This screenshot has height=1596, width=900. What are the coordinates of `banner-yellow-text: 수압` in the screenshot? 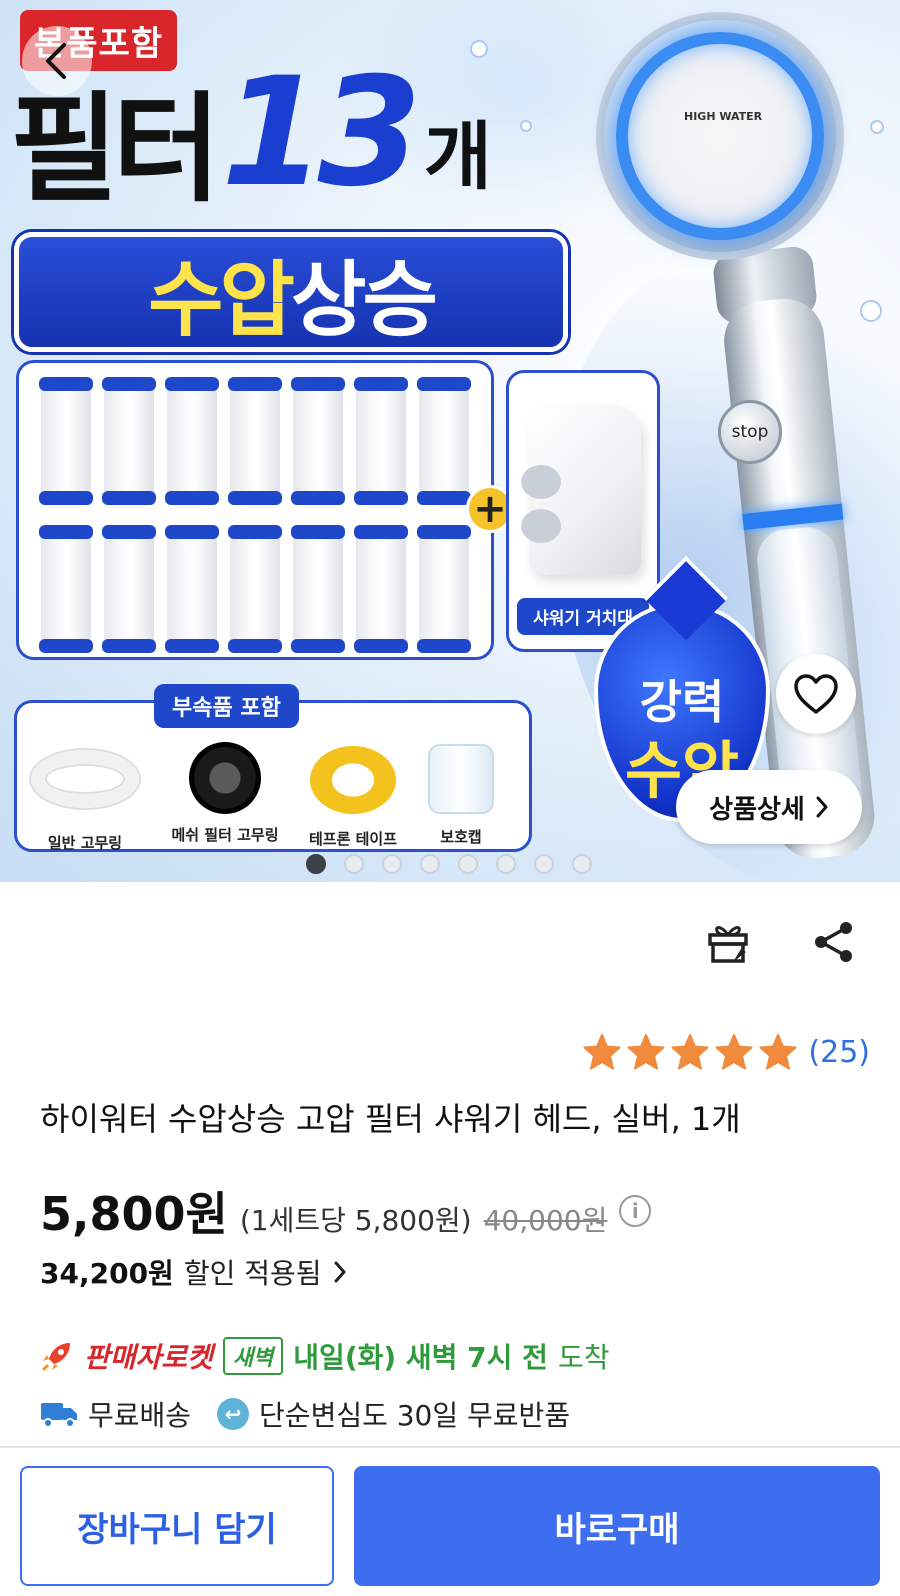 It's located at (221, 300).